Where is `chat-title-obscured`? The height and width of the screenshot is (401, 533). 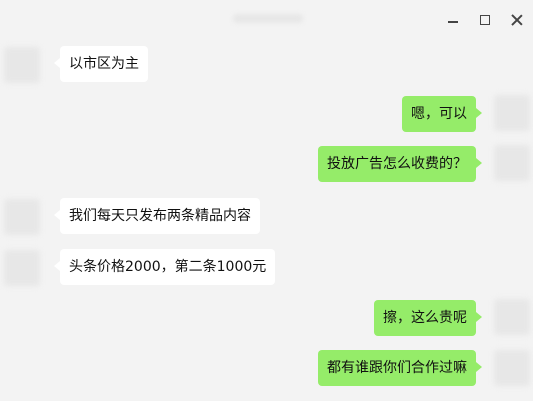 chat-title-obscured is located at coordinates (268, 18).